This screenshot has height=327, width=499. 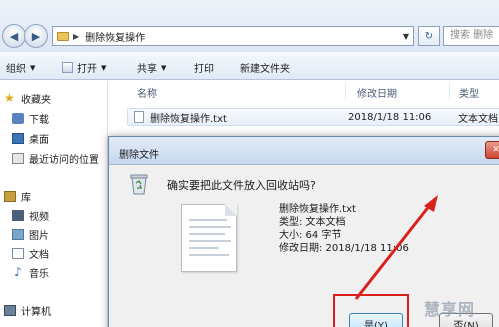 What do you see at coordinates (471, 36) in the screenshot?
I see `search-input: 搜索 删除` at bounding box center [471, 36].